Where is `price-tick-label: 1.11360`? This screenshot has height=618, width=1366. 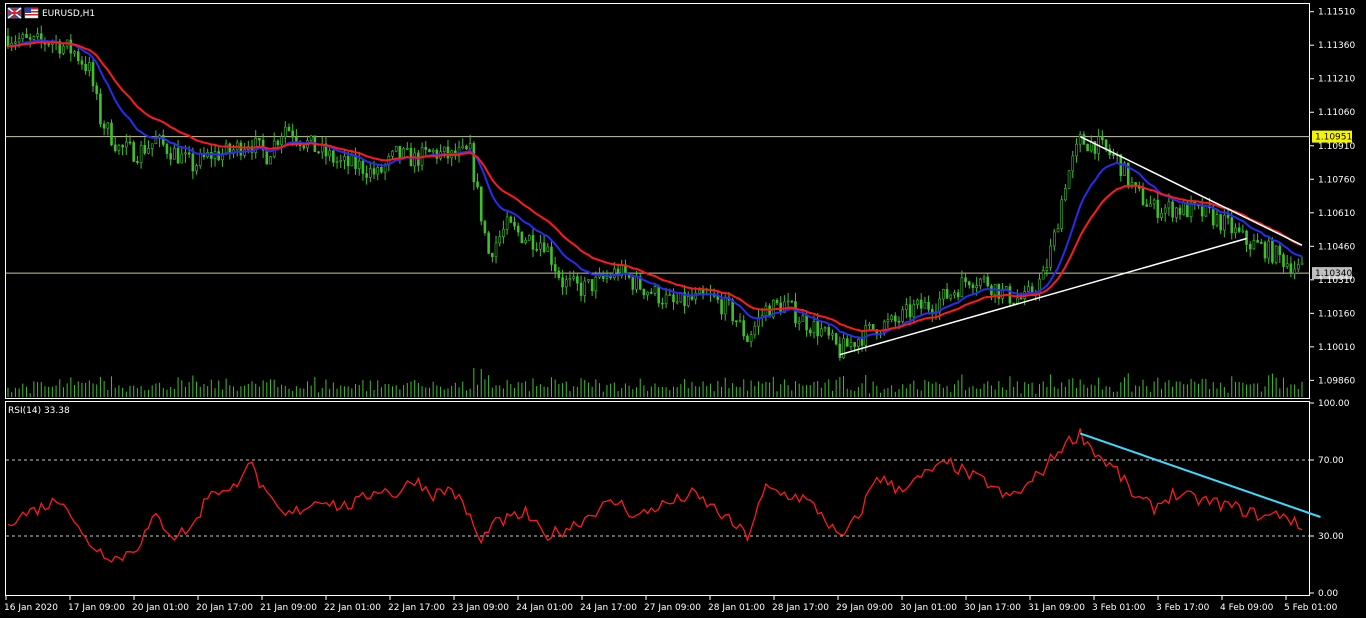 price-tick-label: 1.11360 is located at coordinates (1336, 46).